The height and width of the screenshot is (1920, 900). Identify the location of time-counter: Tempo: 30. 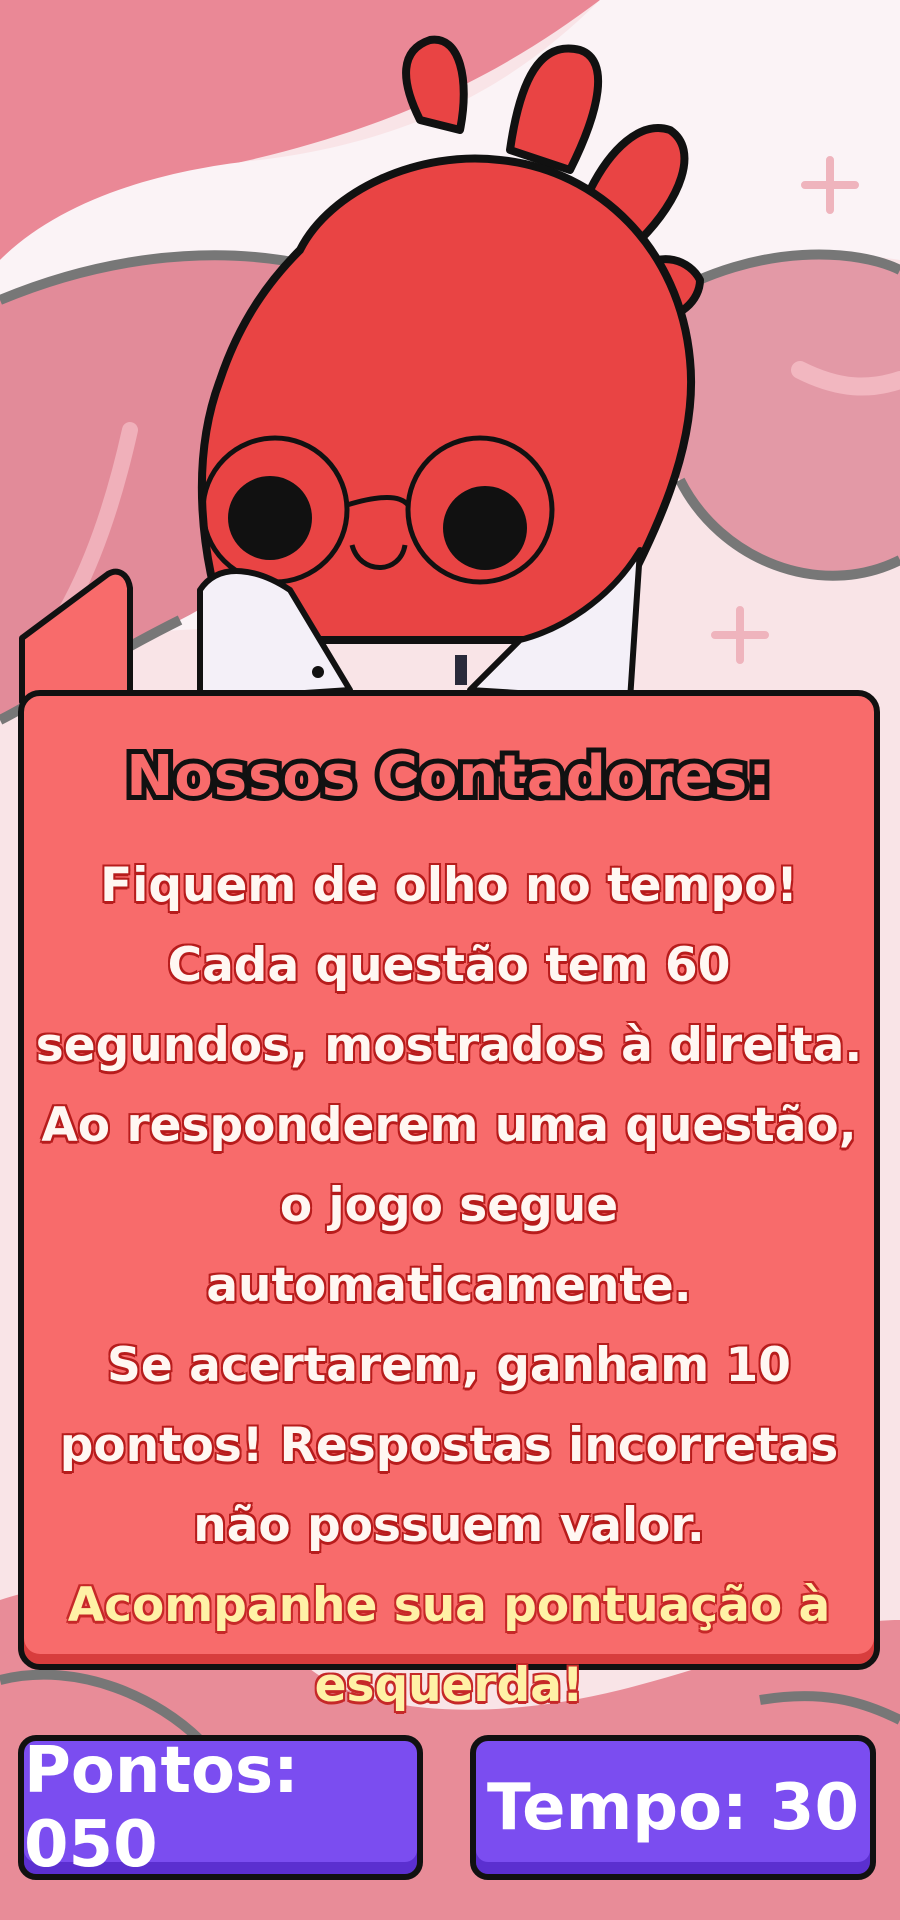
(673, 1807).